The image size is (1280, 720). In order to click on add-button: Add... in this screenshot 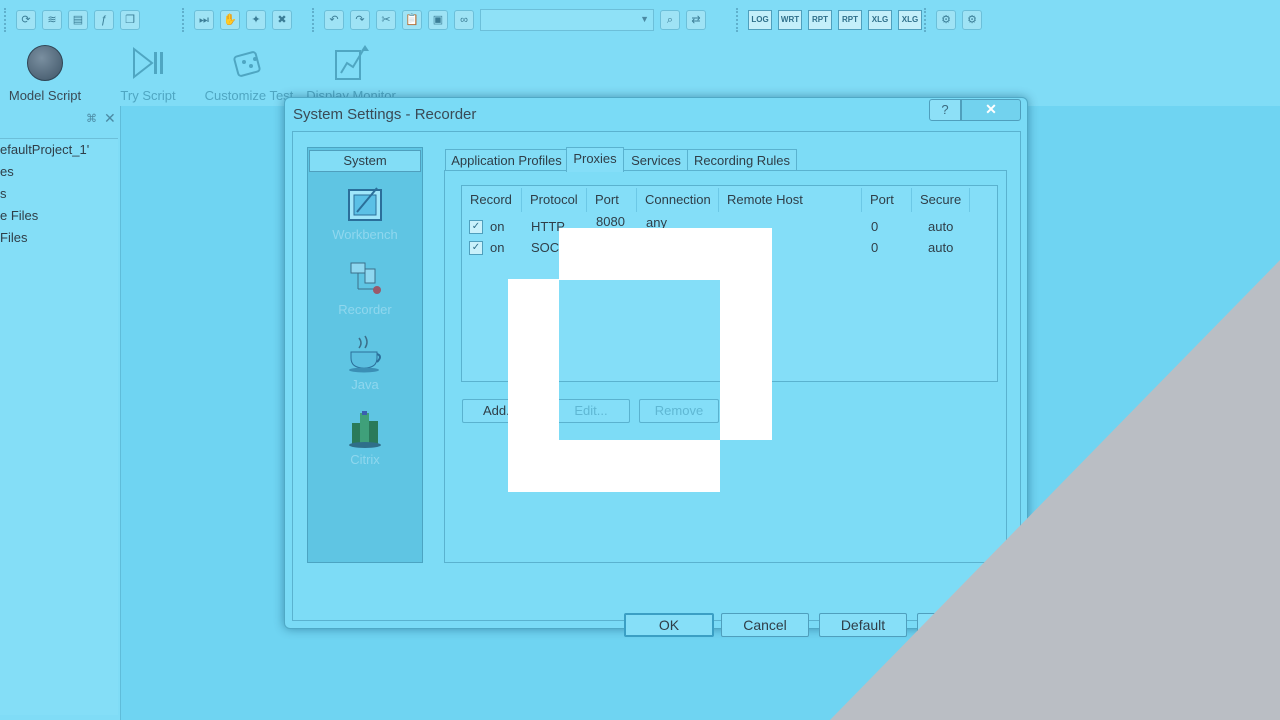, I will do `click(500, 411)`.